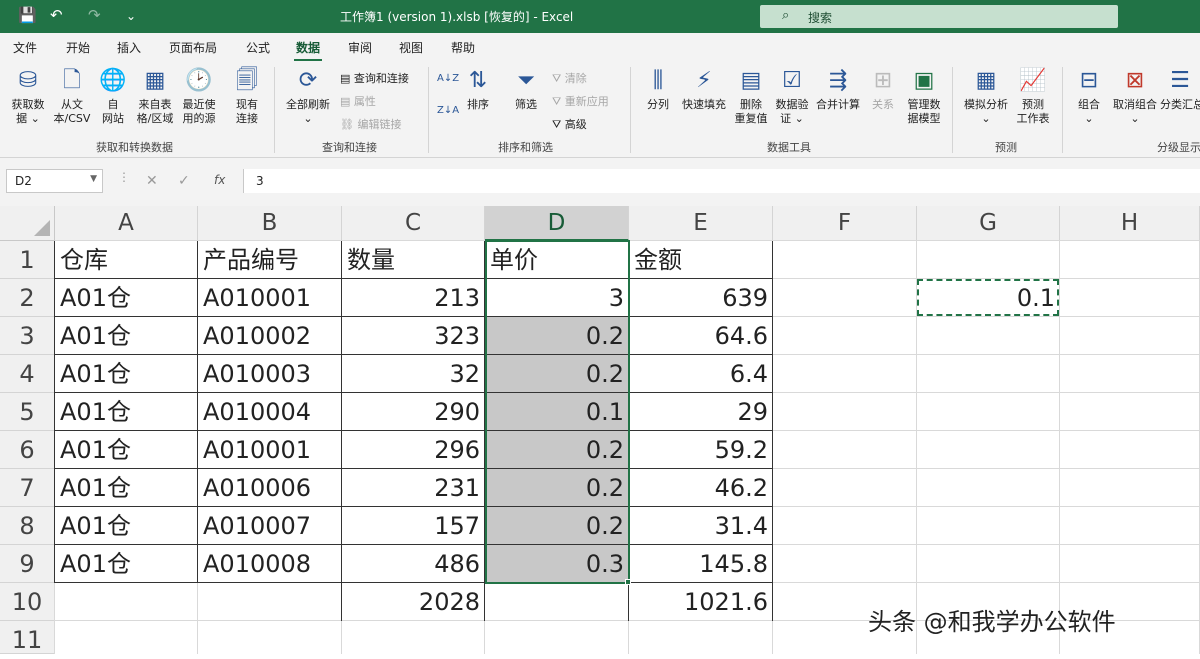 This screenshot has height=659, width=1200. Describe the element at coordinates (270, 223) in the screenshot. I see `column-header-b: B` at that location.